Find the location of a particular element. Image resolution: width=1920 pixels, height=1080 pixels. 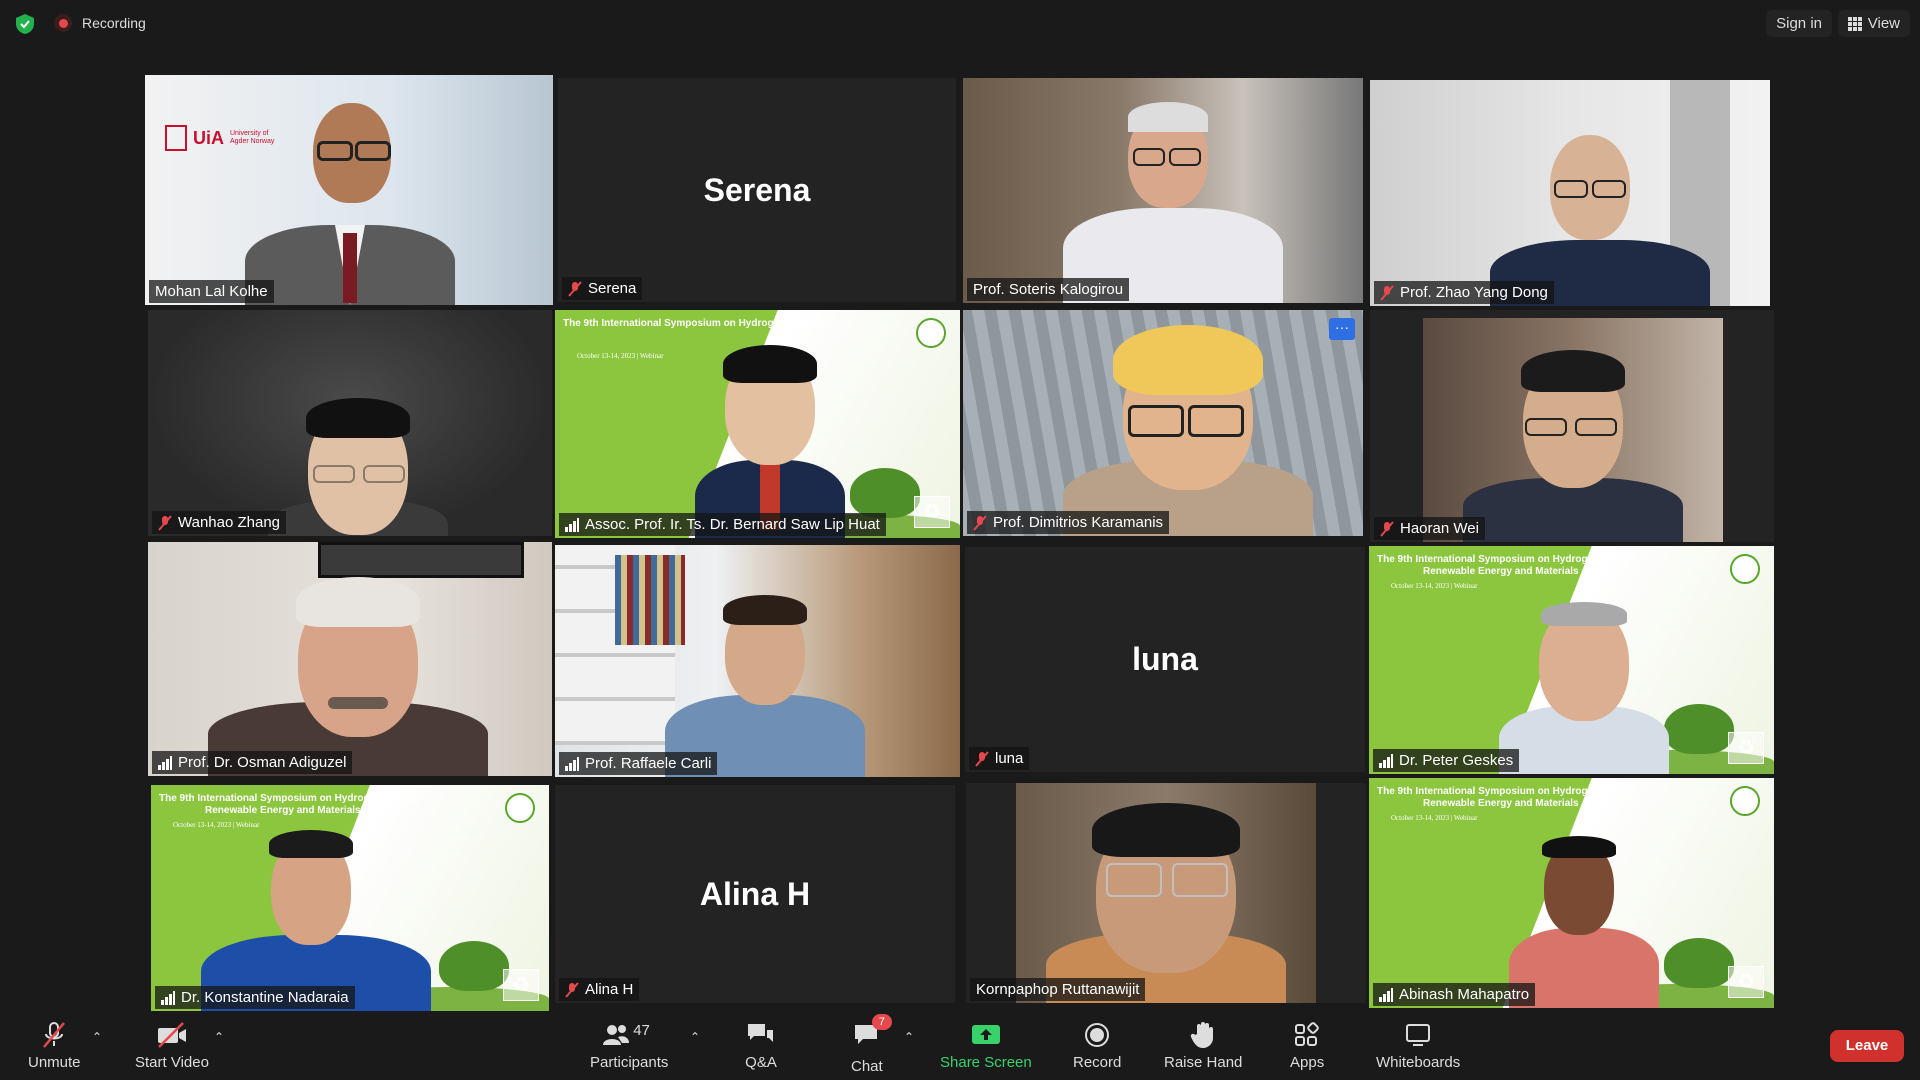

participant-nameplate: Dr. Peter Geskes is located at coordinates (1446, 760).